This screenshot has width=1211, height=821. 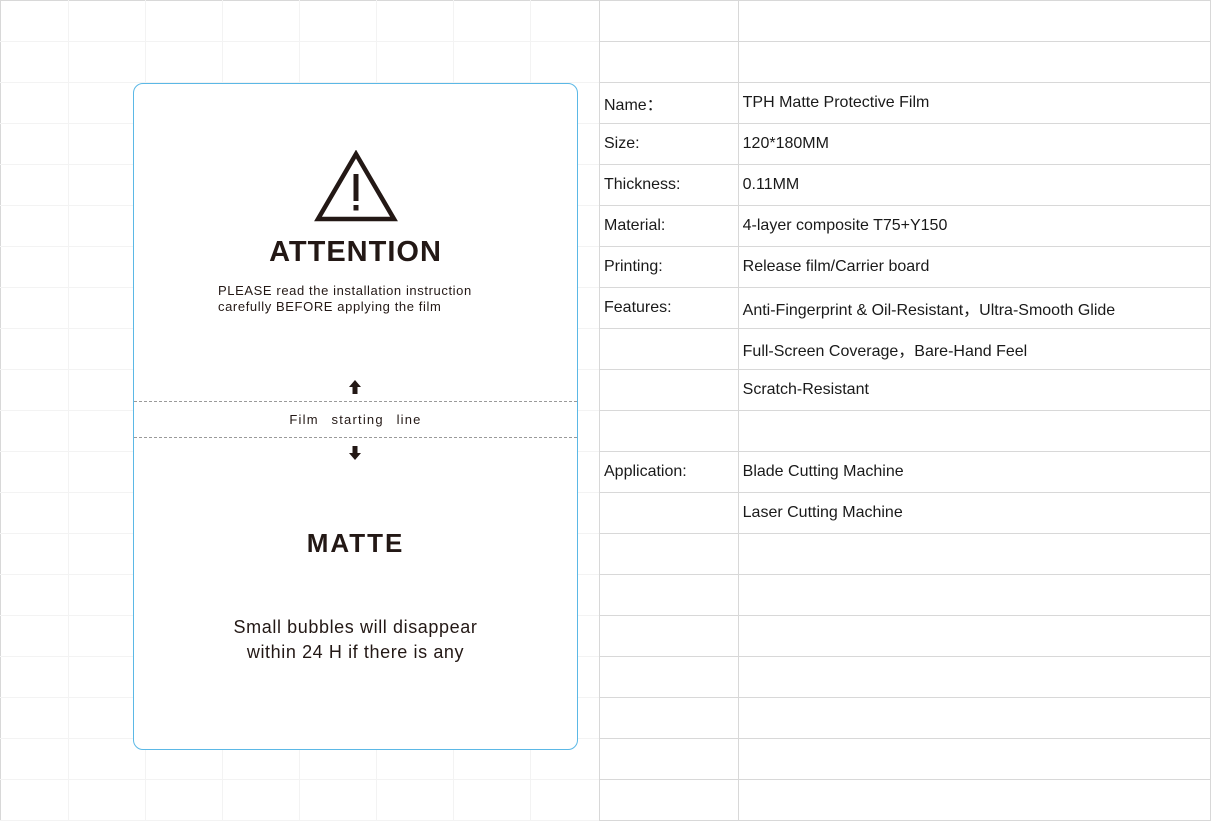 I want to click on finish-heading: MATTE, so click(x=355, y=543).